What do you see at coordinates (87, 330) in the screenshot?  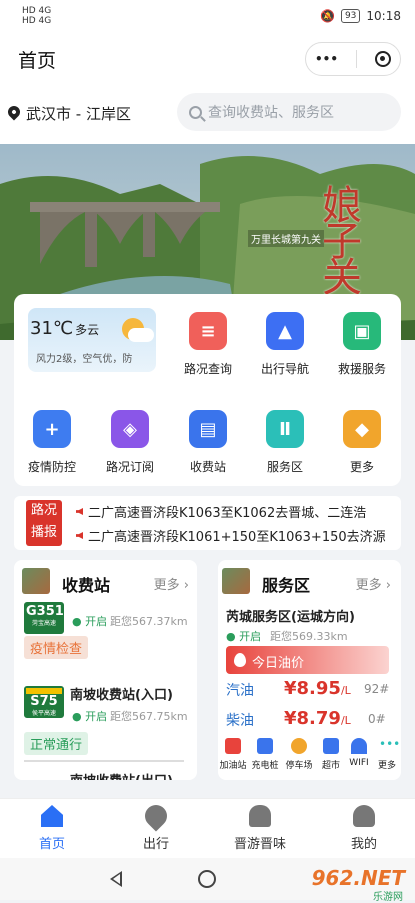 I see `weather-condition: 多云` at bounding box center [87, 330].